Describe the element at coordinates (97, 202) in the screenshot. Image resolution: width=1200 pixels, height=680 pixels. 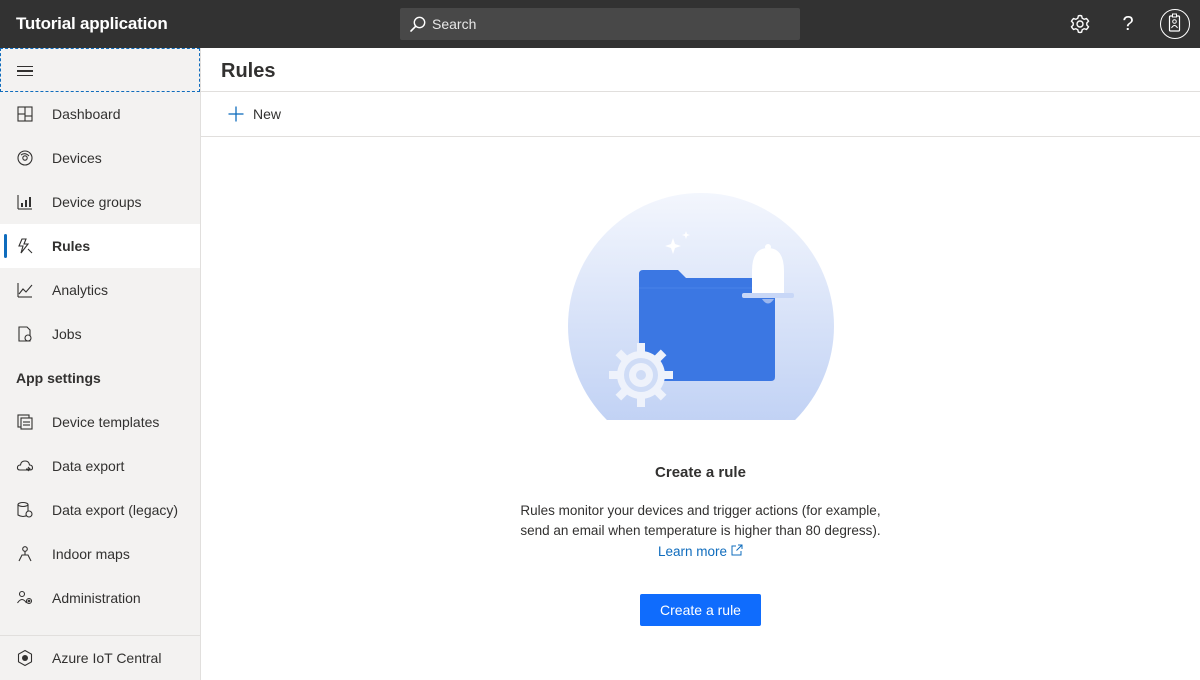
I see `sidebar-item-label: Device groups` at that location.